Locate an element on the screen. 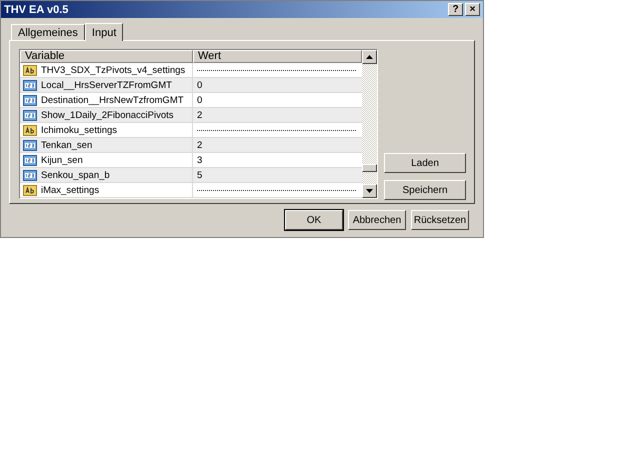 This screenshot has height=469, width=625. variable-name: THV3_SDX_TzPivots_v4_settings is located at coordinates (113, 70).